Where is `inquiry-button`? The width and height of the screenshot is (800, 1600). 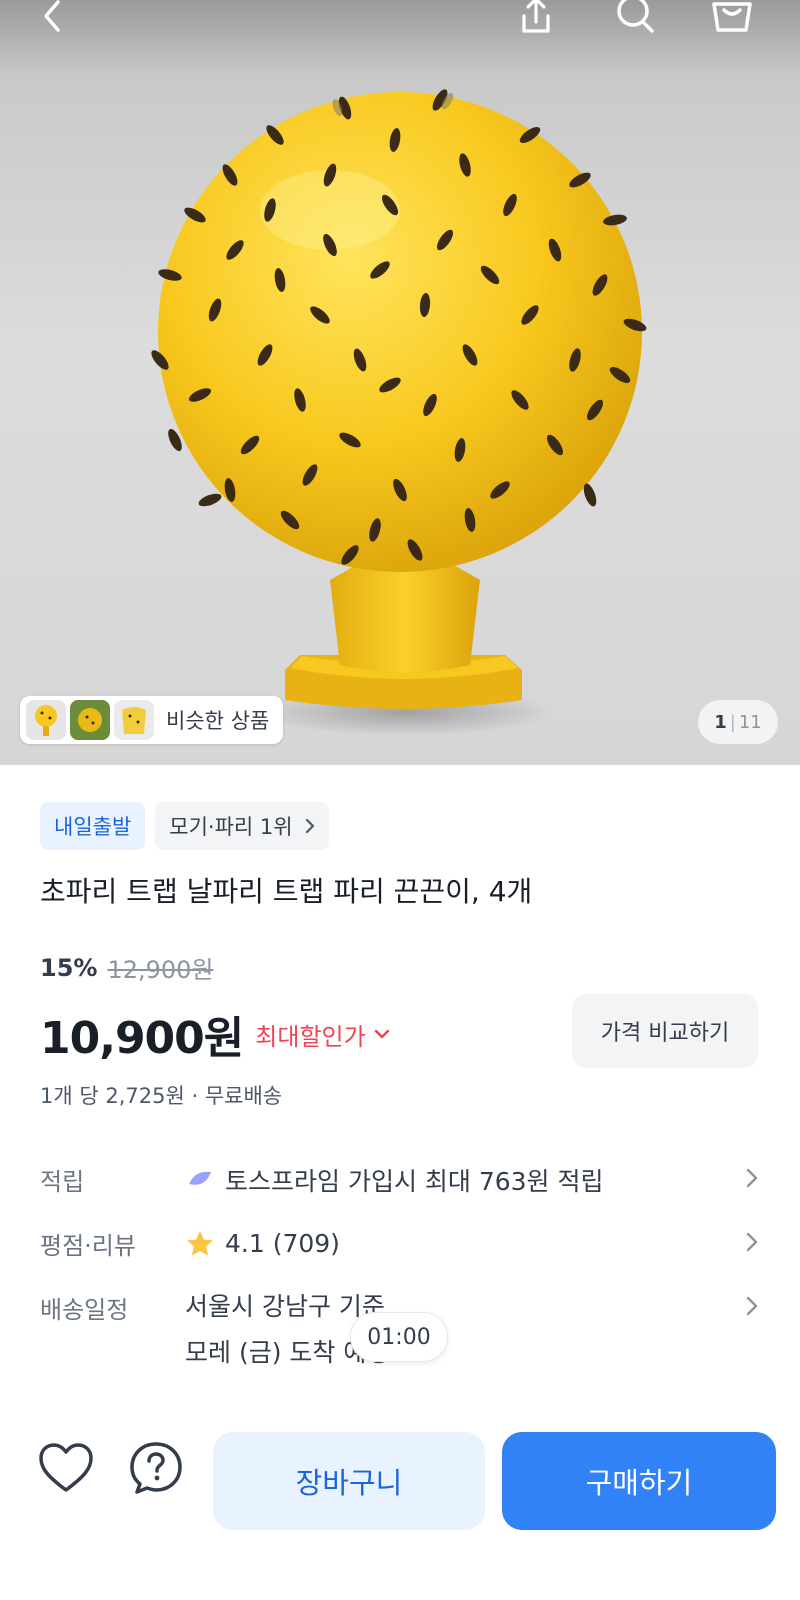 inquiry-button is located at coordinates (156, 1468).